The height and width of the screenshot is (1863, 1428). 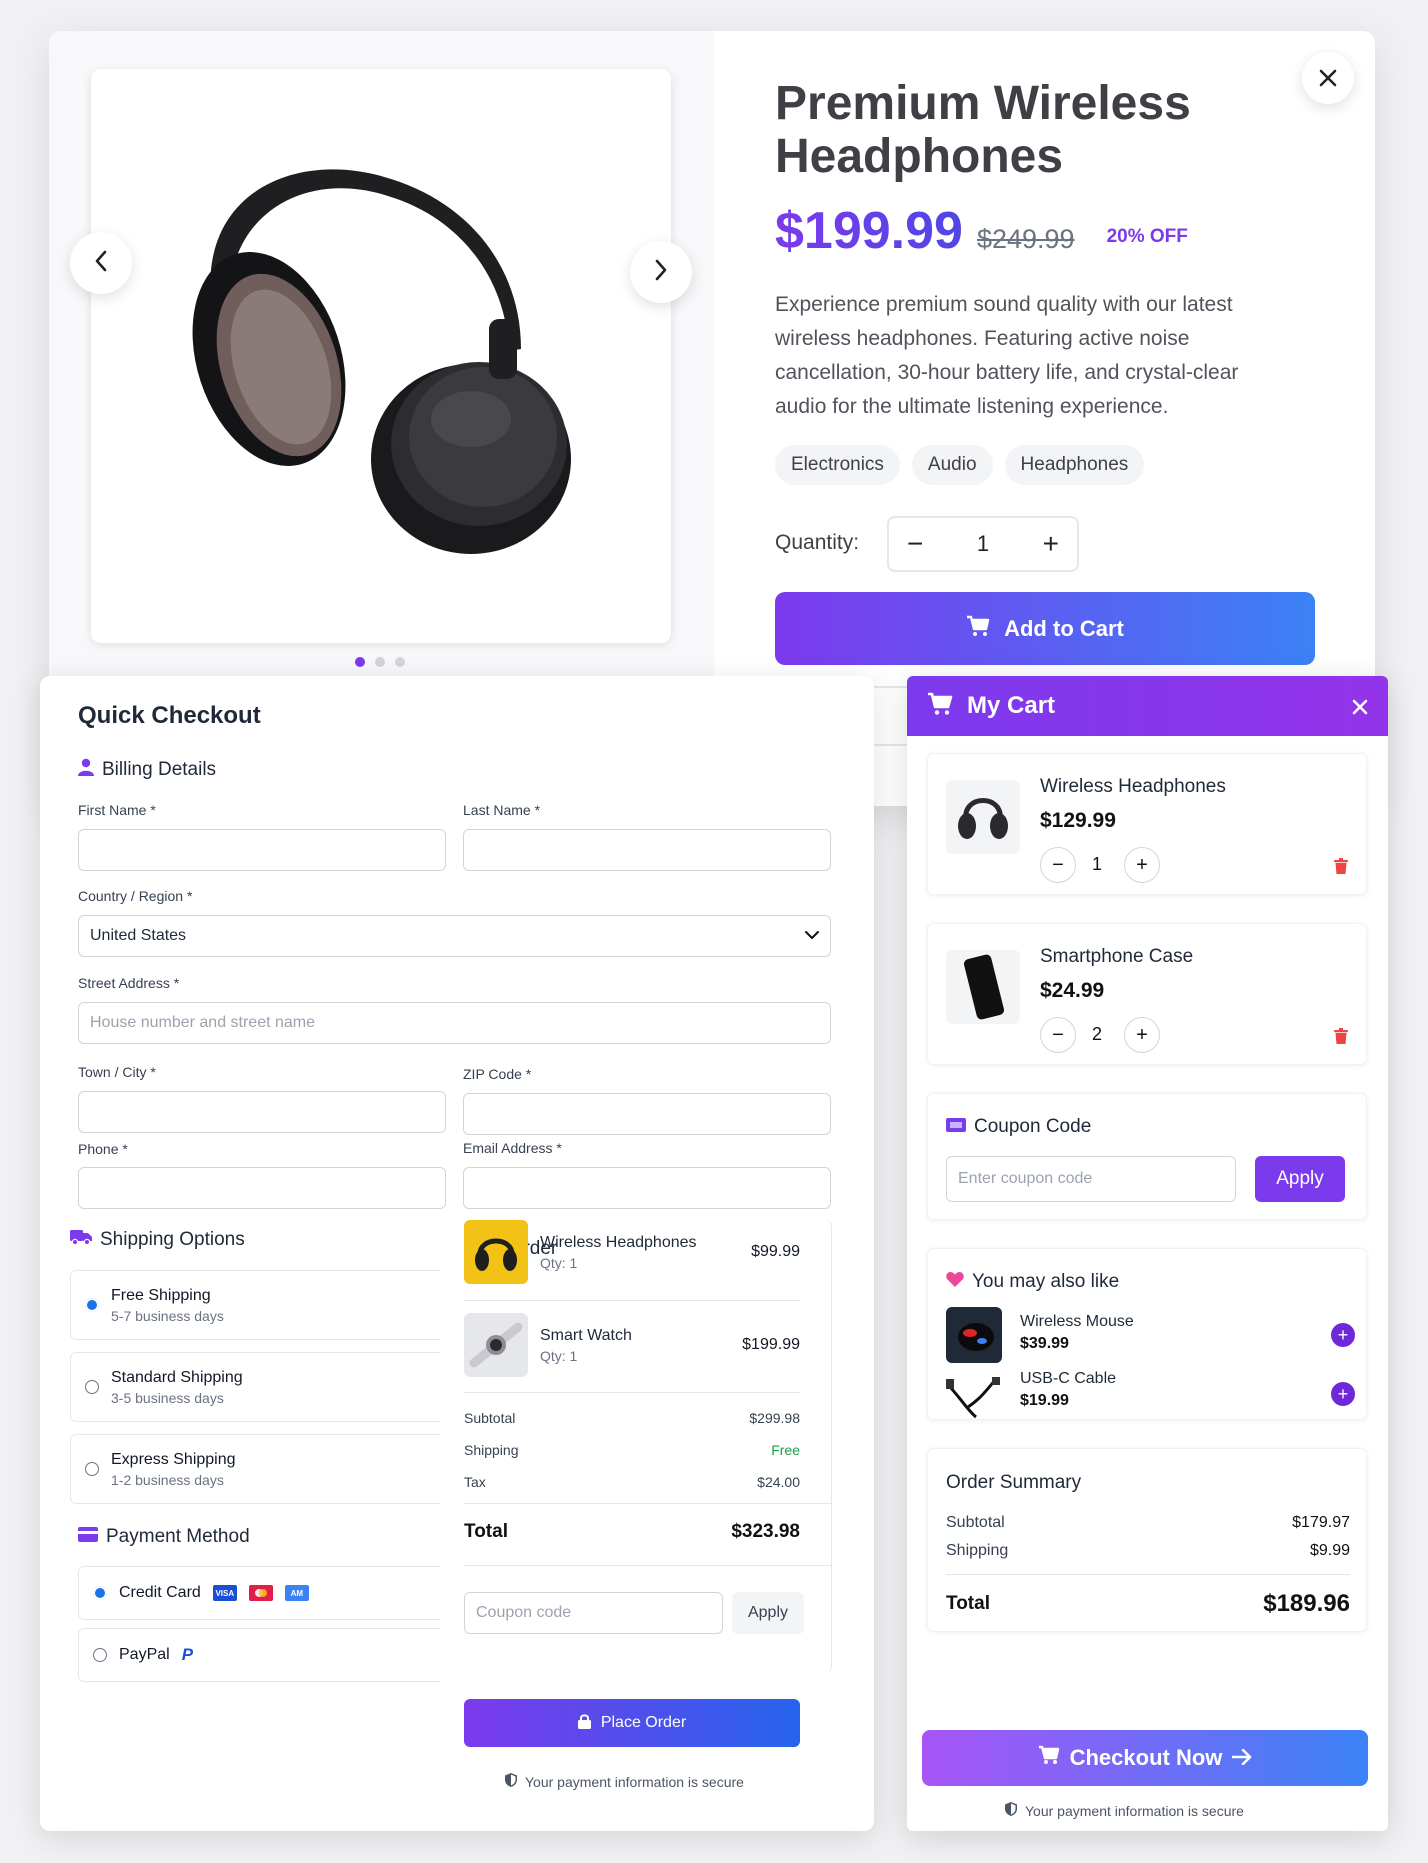 I want to click on total-value: $189.96, so click(x=1306, y=1603).